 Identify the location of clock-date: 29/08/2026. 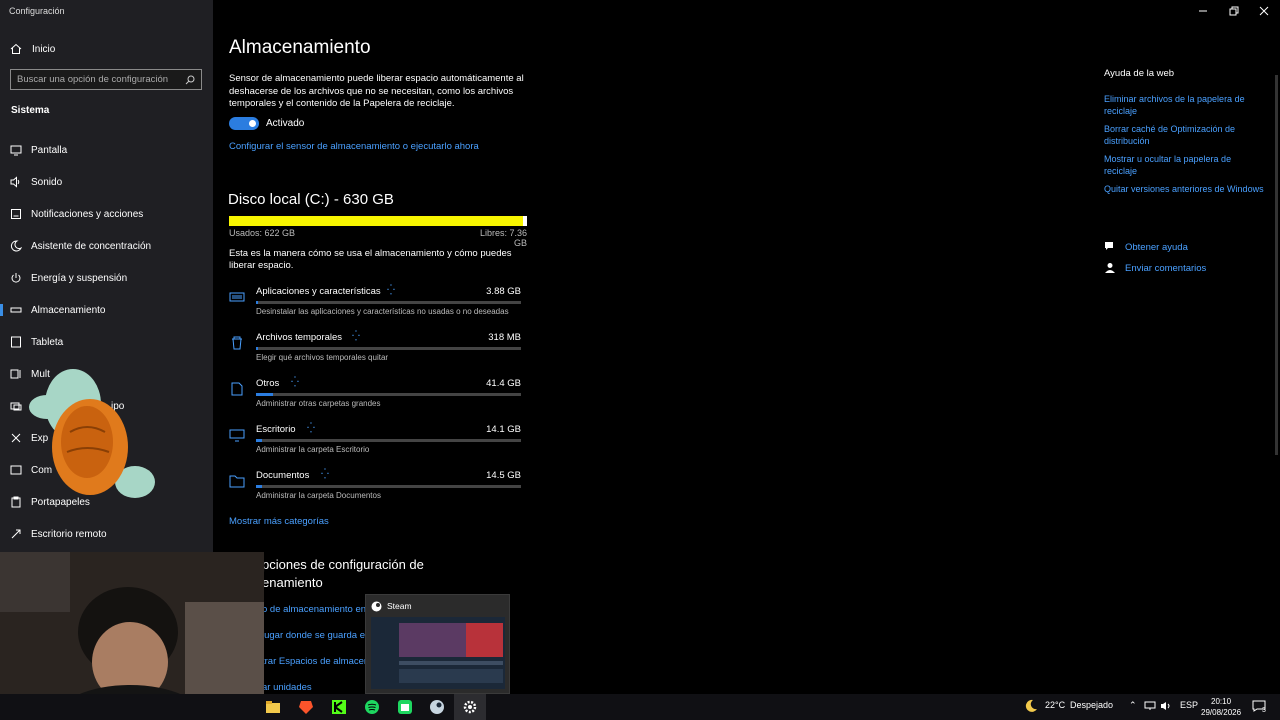
(1221, 712).